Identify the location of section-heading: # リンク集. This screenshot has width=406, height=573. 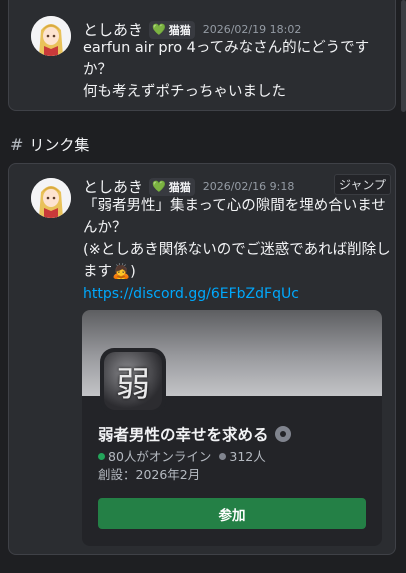
(49, 144).